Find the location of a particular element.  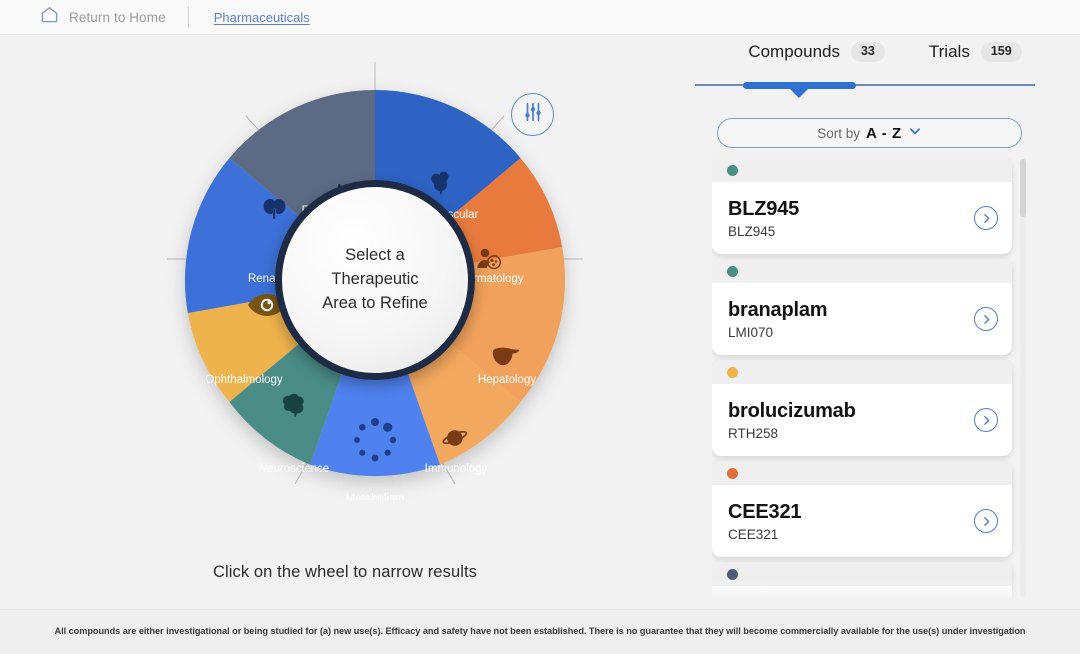

list-item: CEE321 CEE321 is located at coordinates (862, 509).